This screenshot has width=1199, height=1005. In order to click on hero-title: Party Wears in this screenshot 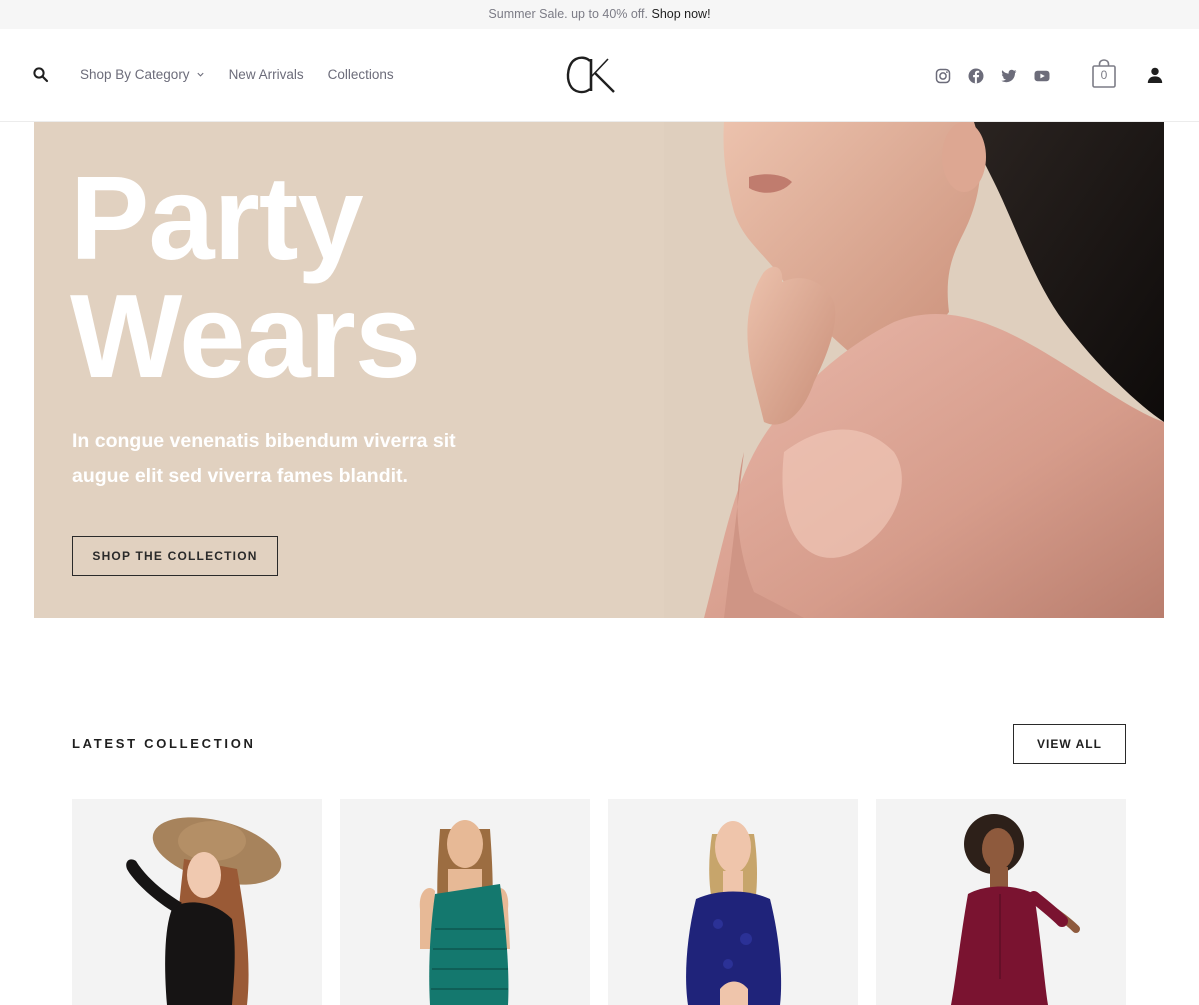, I will do `click(350, 277)`.